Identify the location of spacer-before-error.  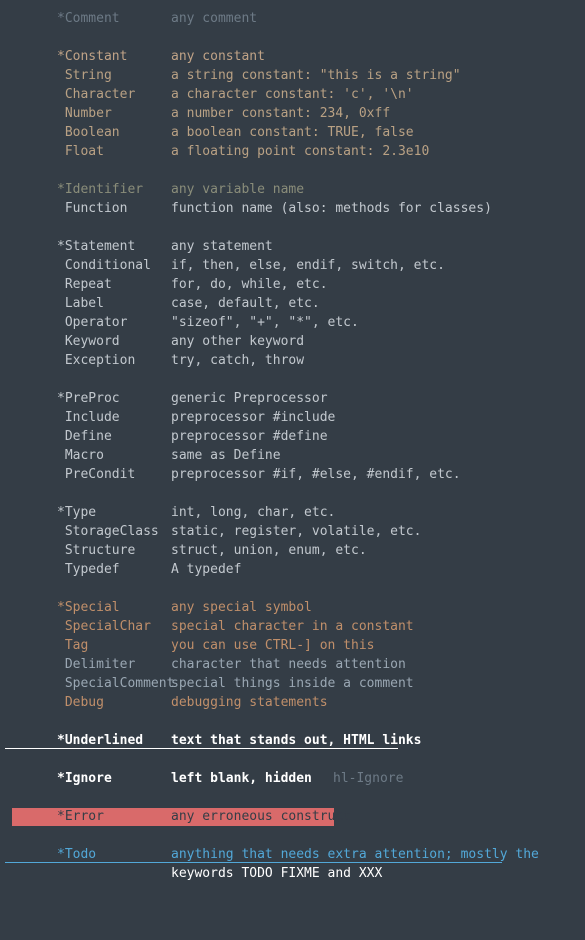
(292, 797).